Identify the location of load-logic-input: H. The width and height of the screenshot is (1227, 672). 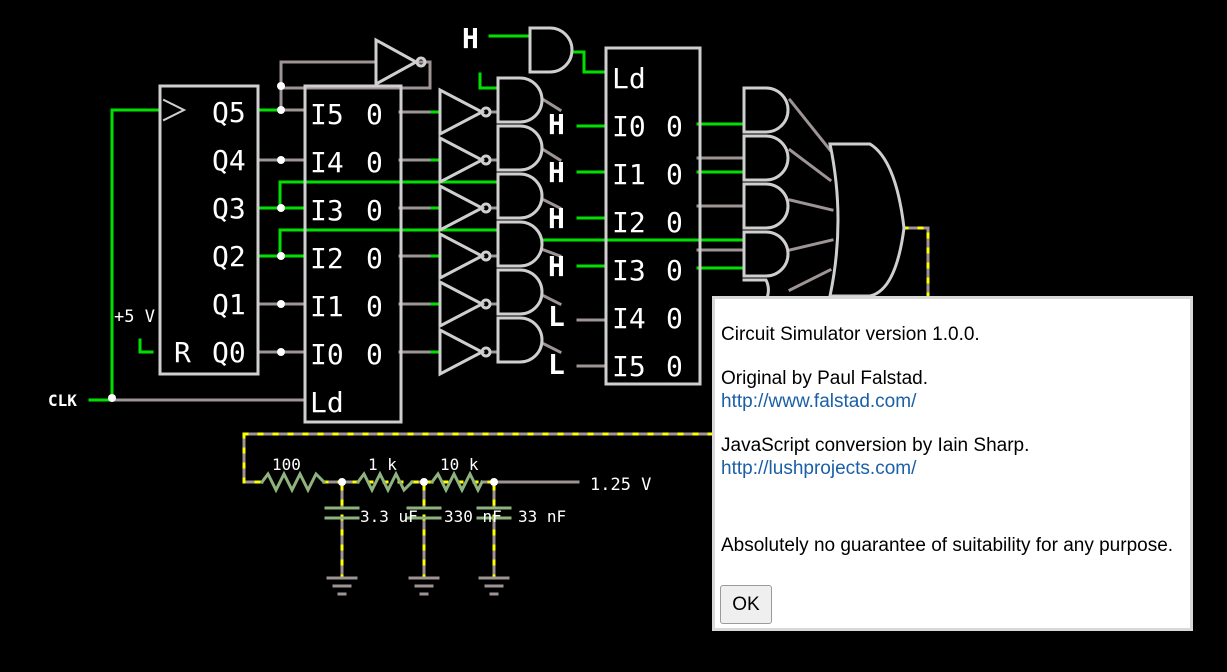
(470, 38).